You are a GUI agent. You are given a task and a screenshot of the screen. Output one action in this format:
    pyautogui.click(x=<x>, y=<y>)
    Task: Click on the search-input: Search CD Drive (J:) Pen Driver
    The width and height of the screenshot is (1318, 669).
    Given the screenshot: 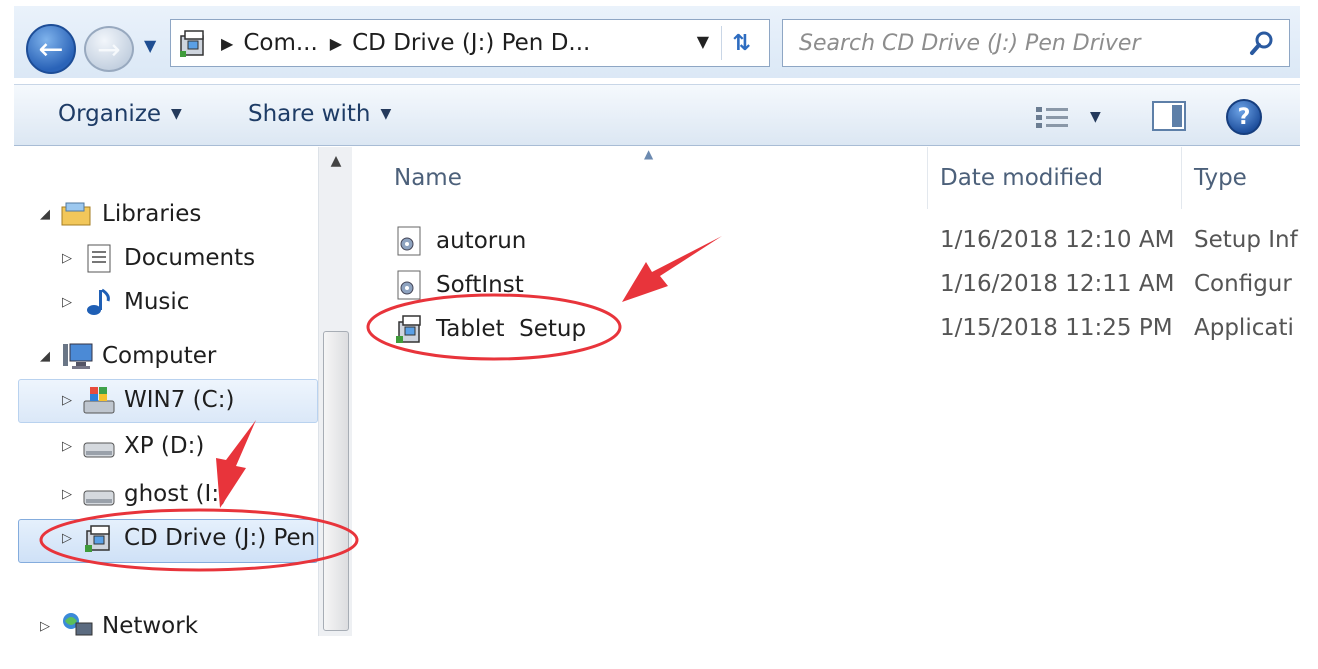 What is the action you would take?
    pyautogui.click(x=1036, y=43)
    